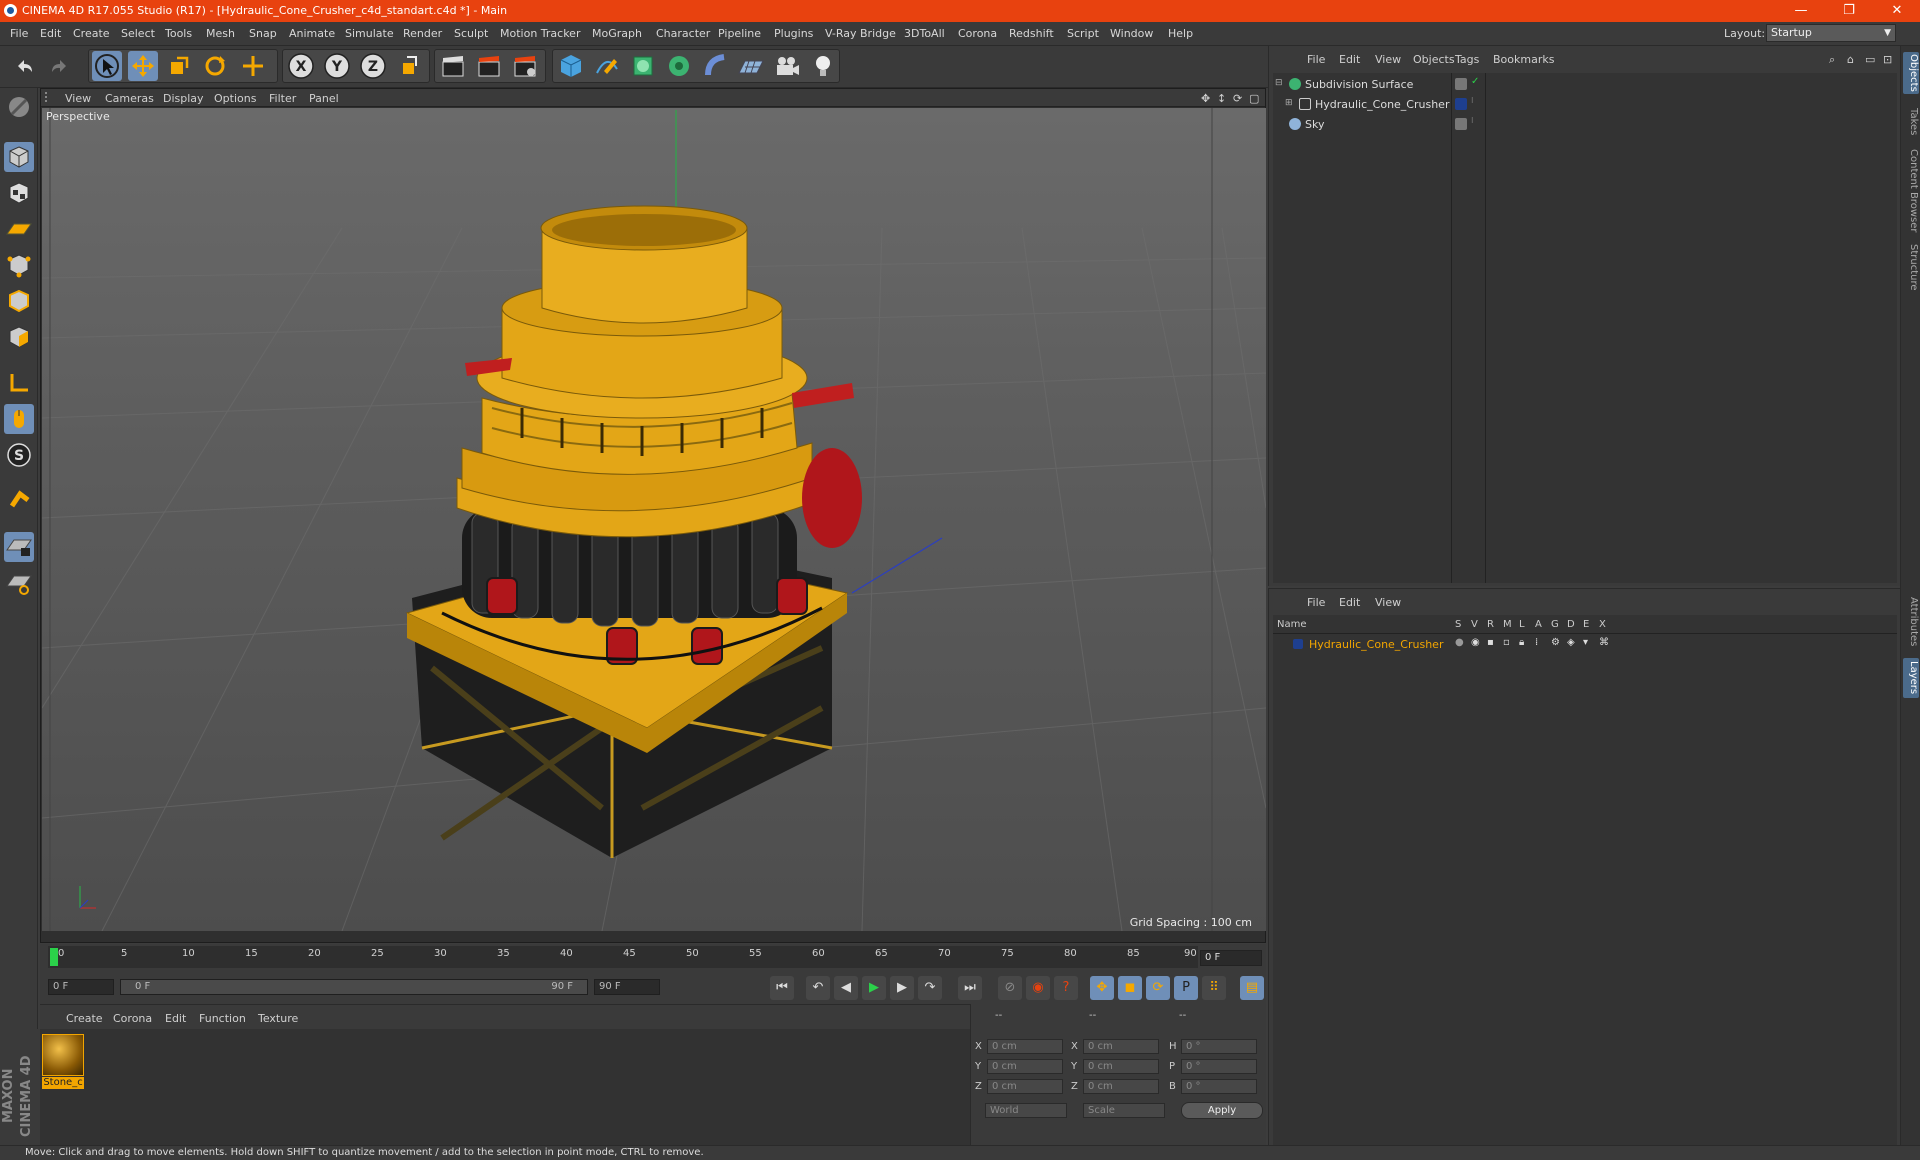 The width and height of the screenshot is (1920, 1160). I want to click on expression-icon: ▾, so click(1585, 642).